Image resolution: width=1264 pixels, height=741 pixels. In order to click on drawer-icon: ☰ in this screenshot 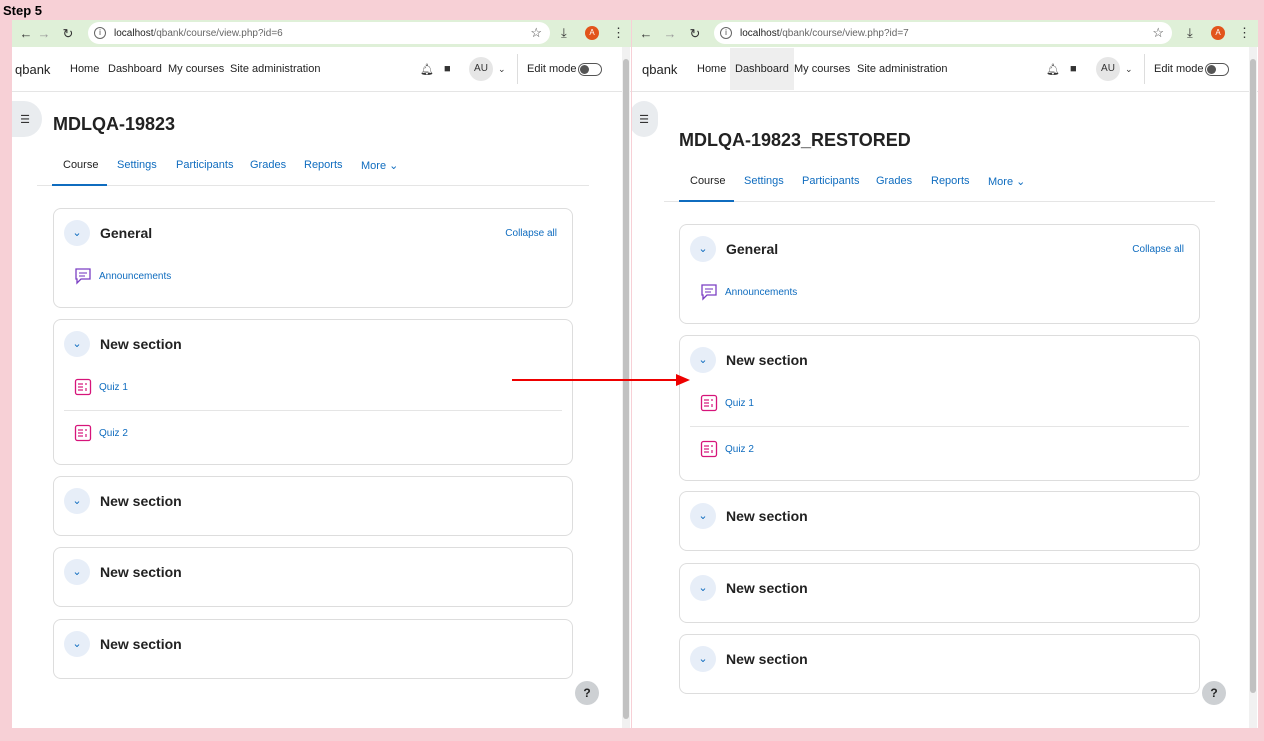, I will do `click(25, 119)`.